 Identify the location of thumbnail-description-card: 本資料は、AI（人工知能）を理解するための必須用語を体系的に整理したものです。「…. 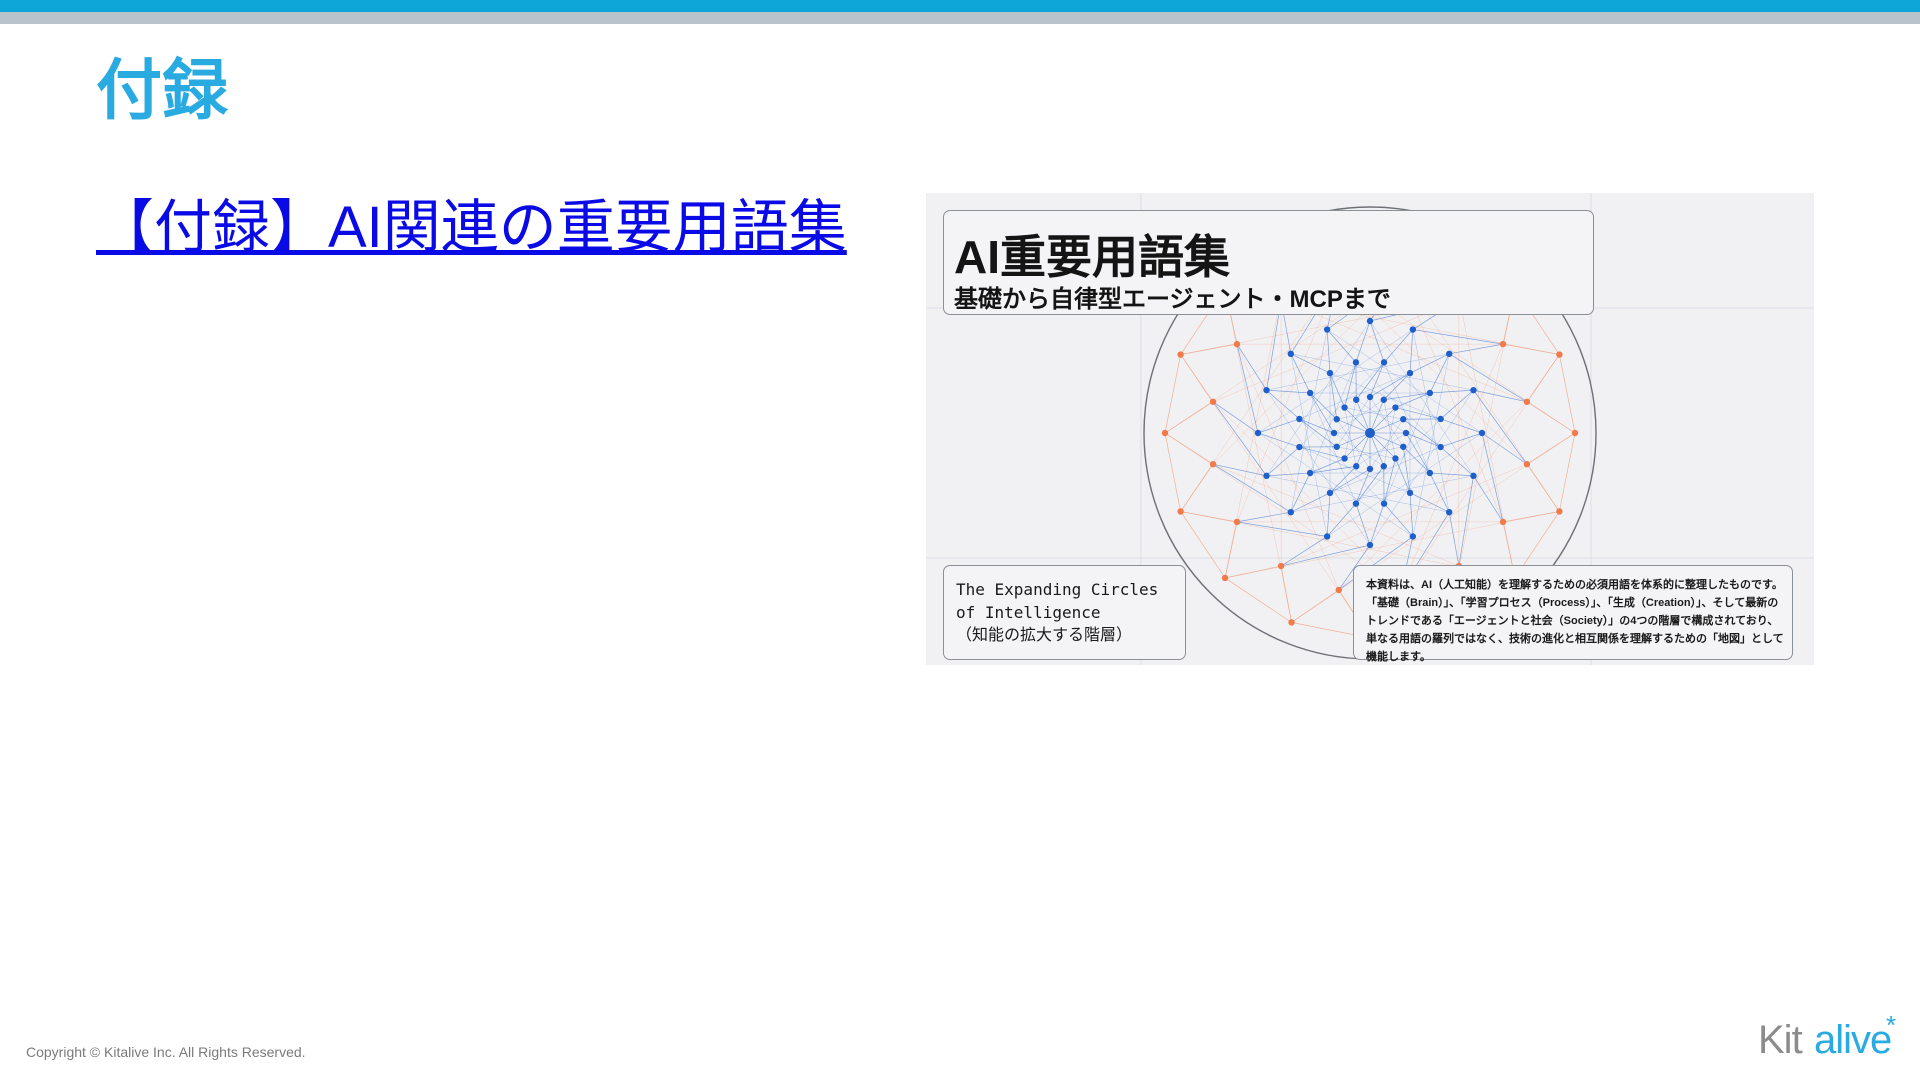
(1573, 614).